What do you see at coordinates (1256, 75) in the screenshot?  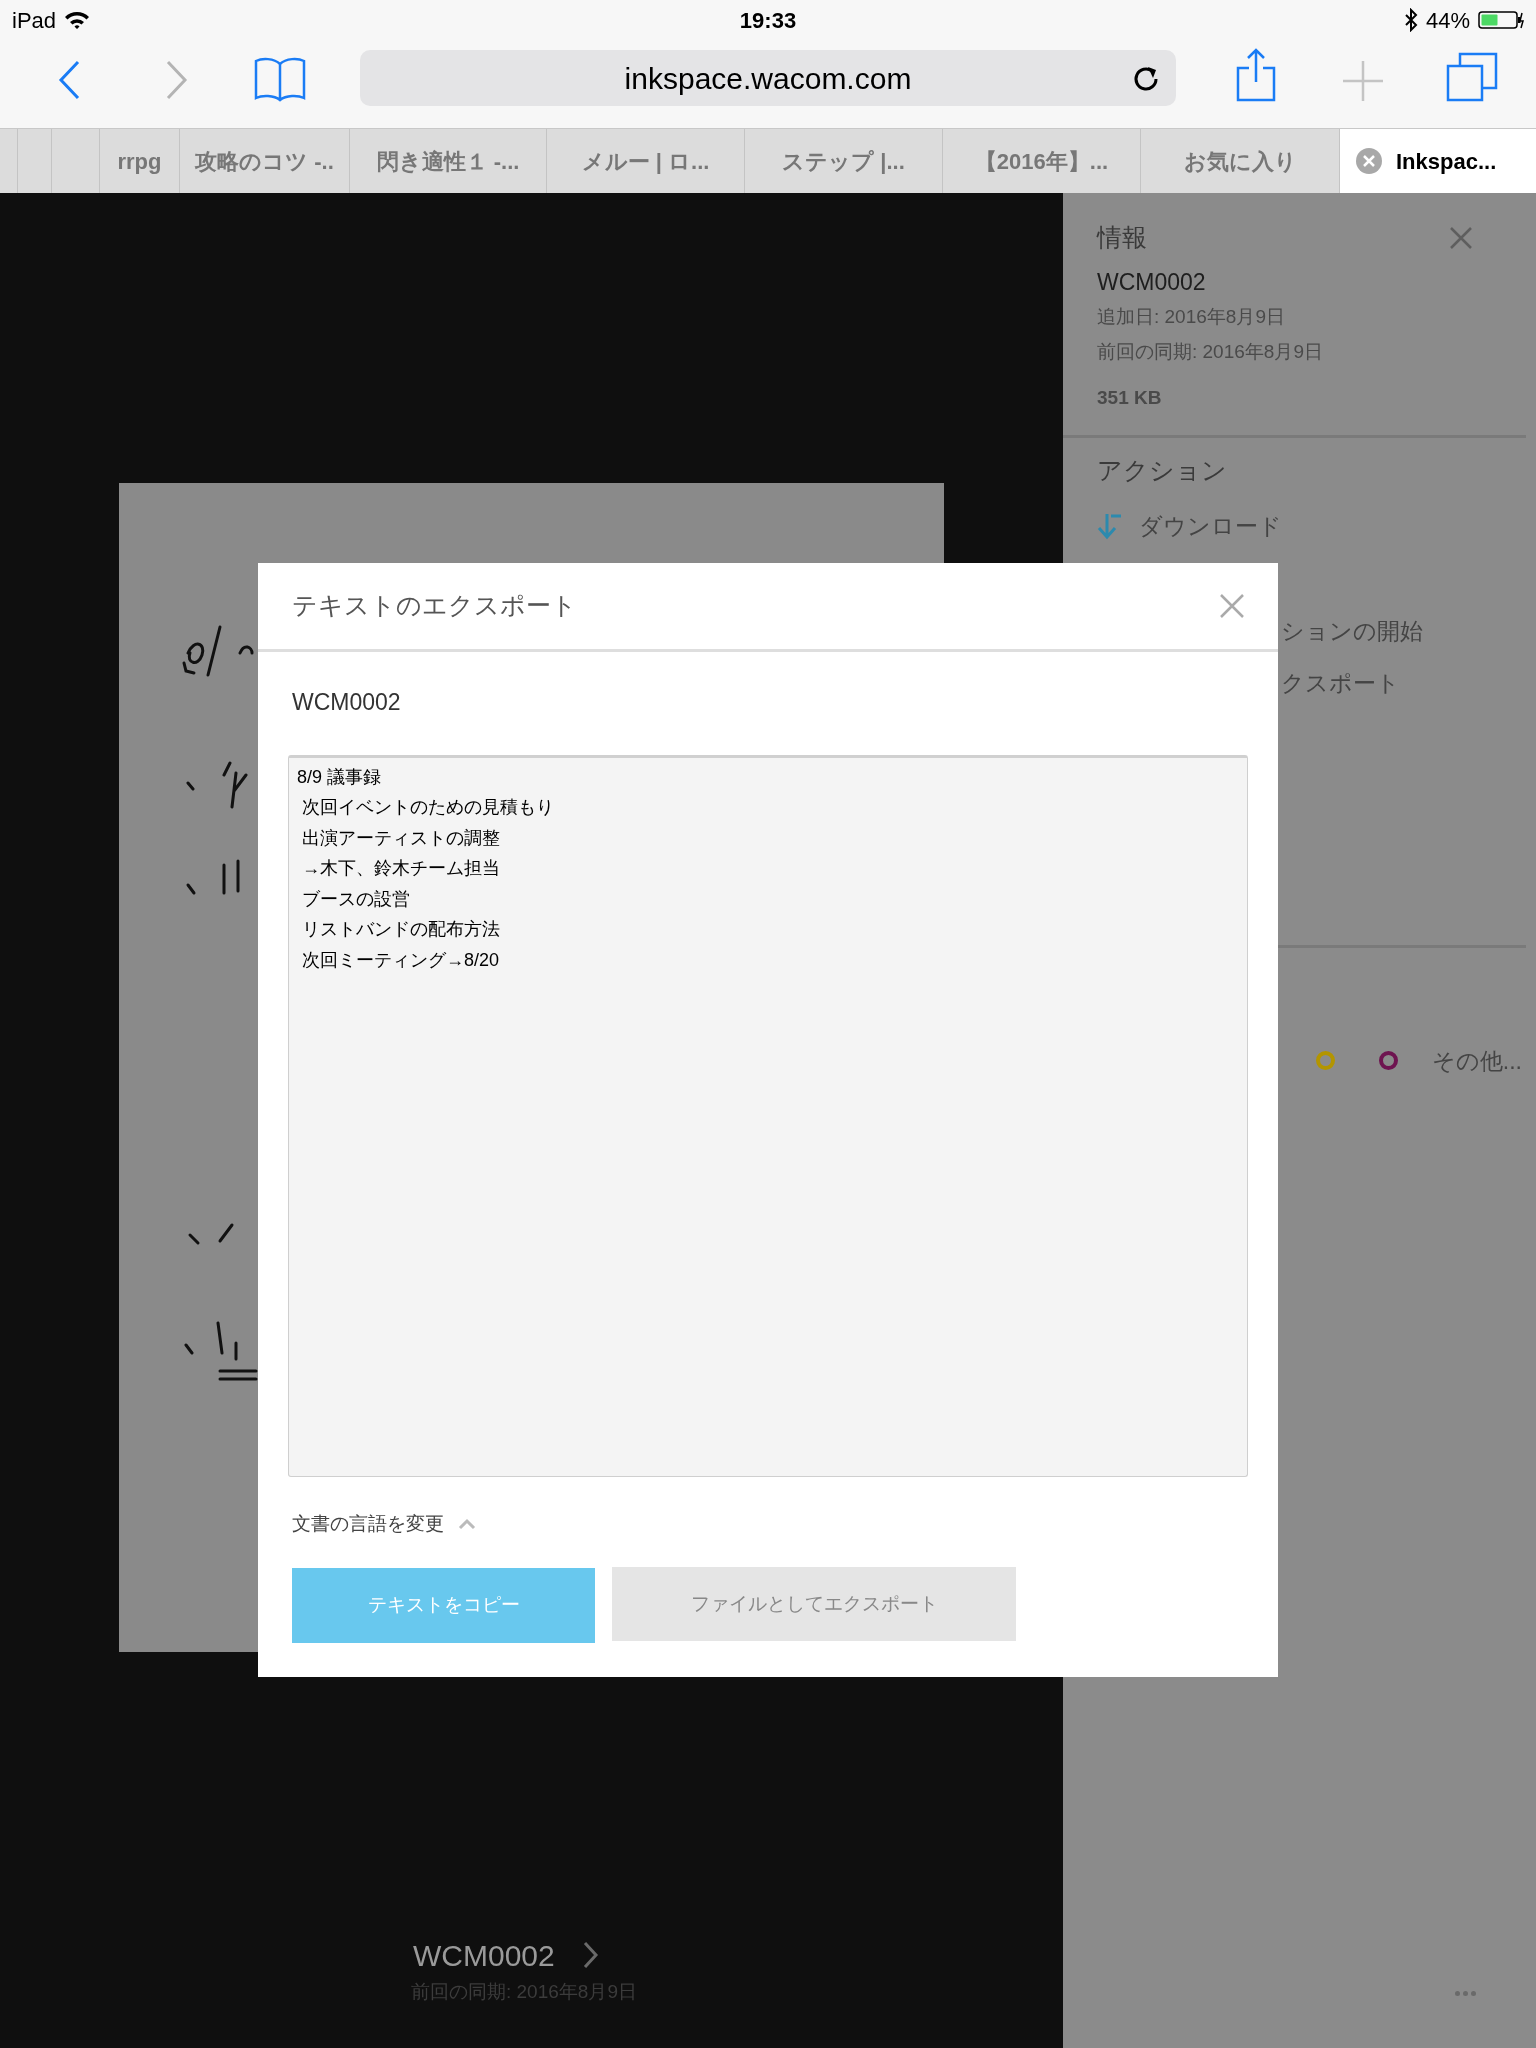 I see `share-icon` at bounding box center [1256, 75].